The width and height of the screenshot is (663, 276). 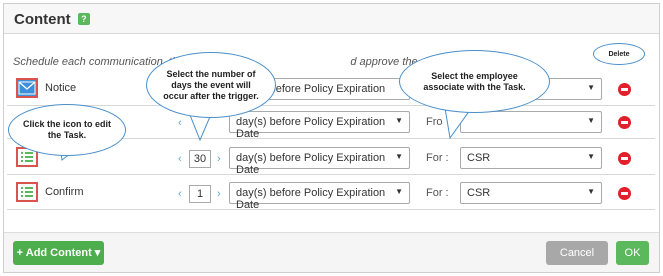 I want to click on callout-delete: Delete, so click(x=619, y=54).